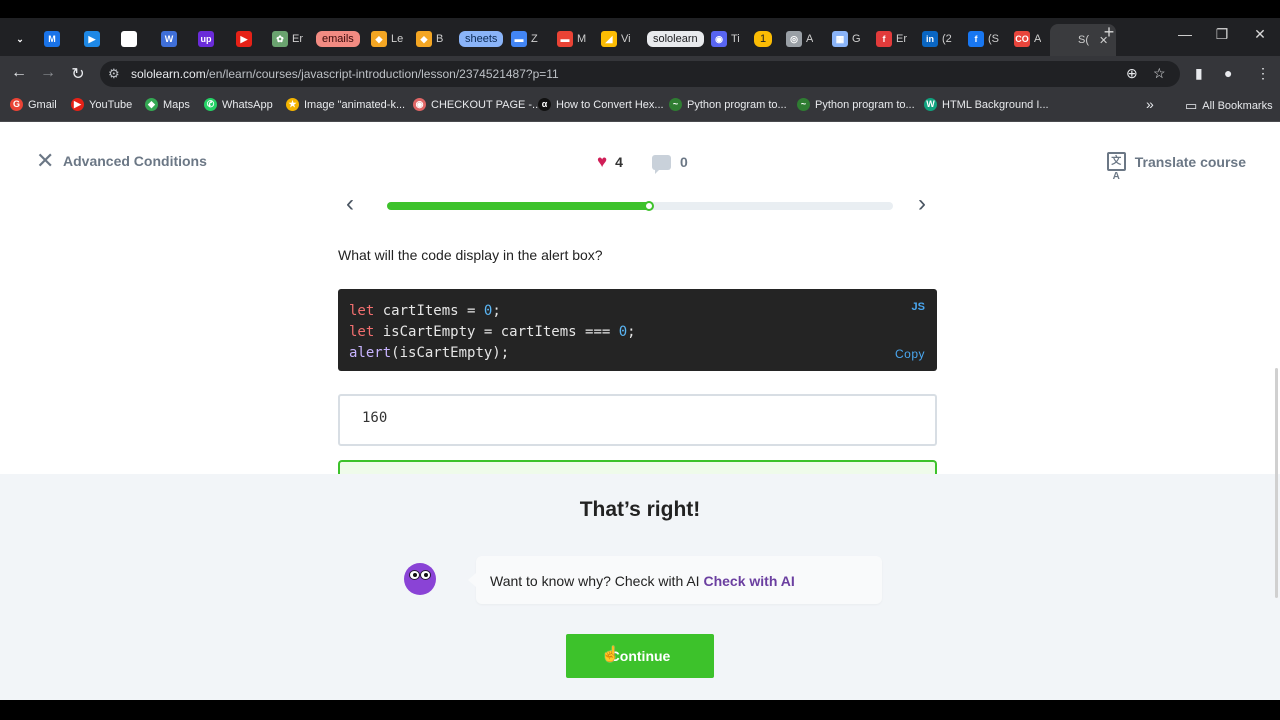 The image size is (1280, 720). I want to click on browser-tab: CO A, so click(1027, 39).